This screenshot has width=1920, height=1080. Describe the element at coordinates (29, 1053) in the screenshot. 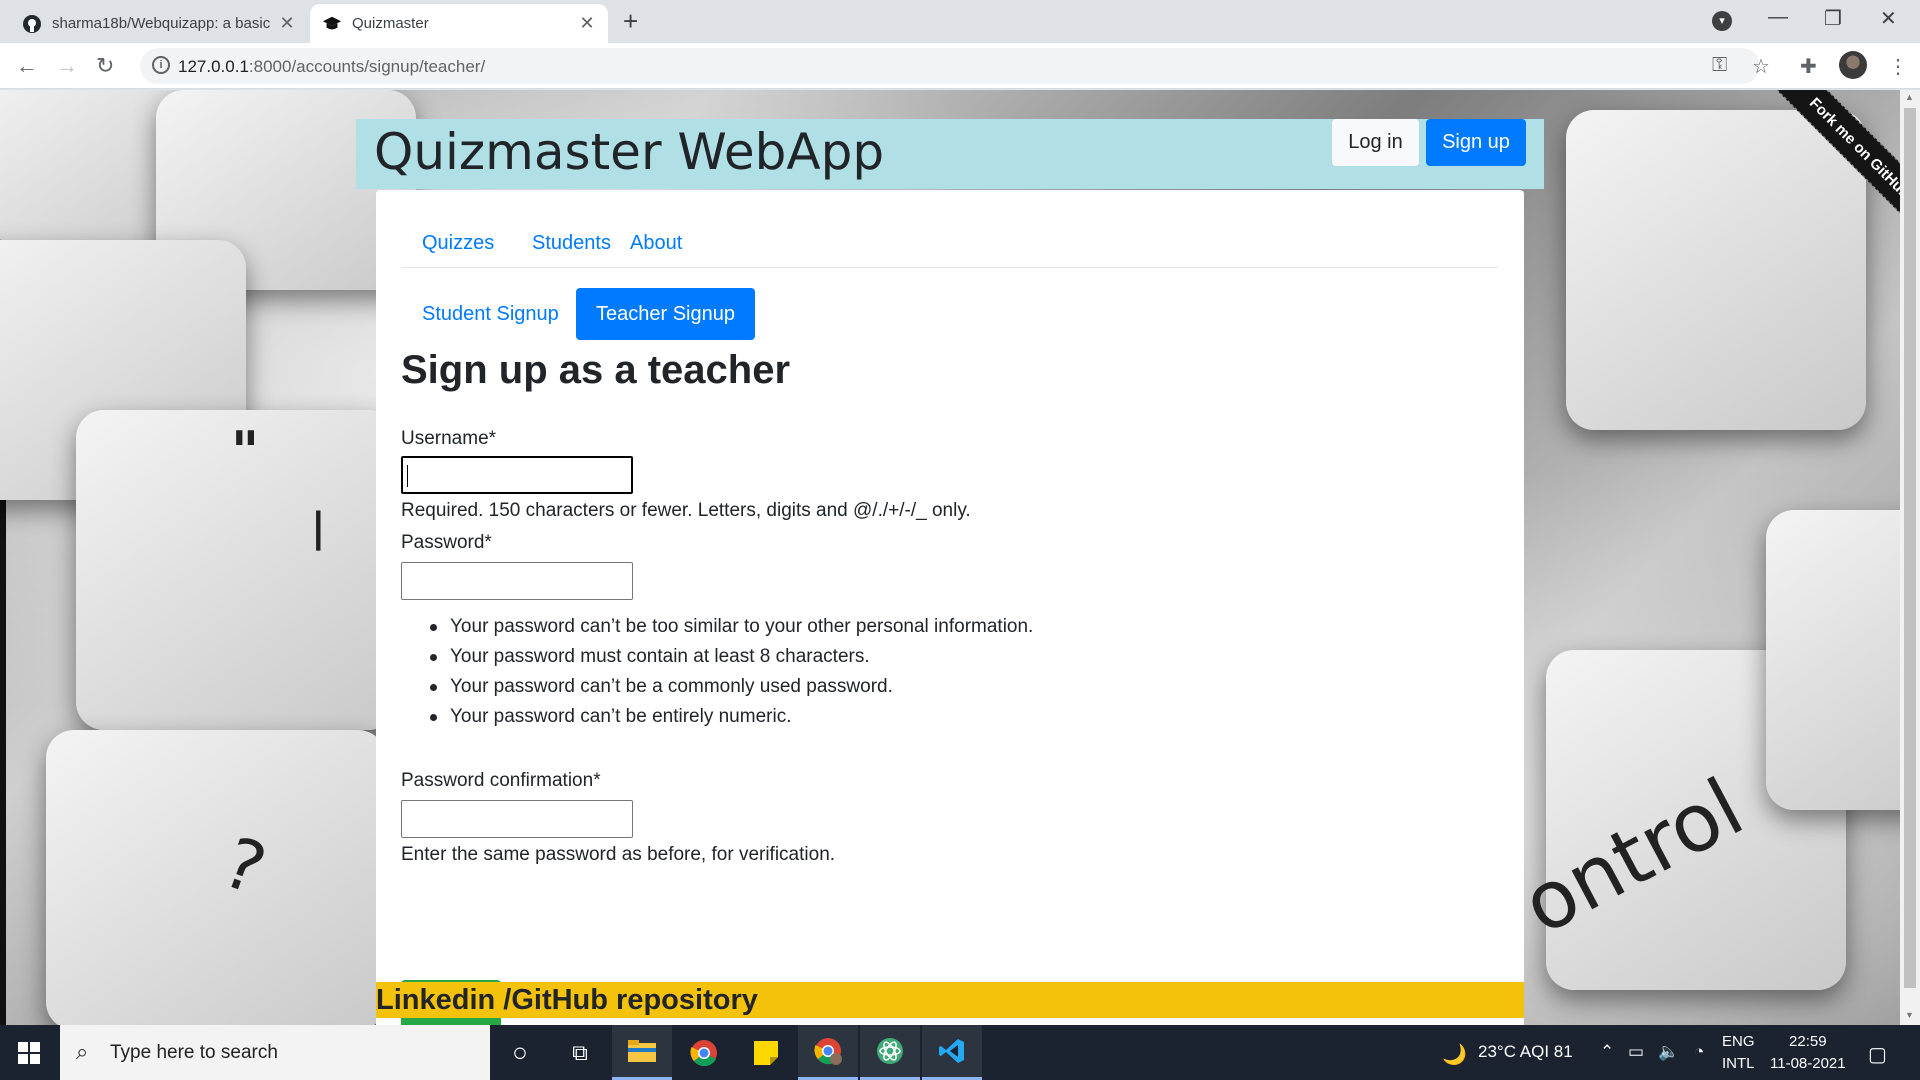

I see `windows-start-icon` at that location.